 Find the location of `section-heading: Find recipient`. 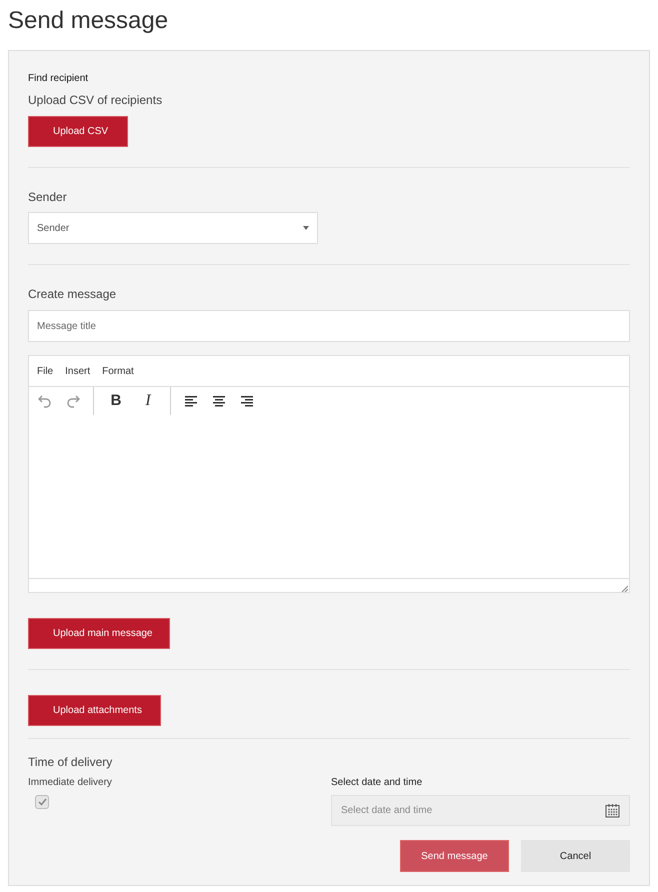

section-heading: Find recipient is located at coordinates (59, 79).